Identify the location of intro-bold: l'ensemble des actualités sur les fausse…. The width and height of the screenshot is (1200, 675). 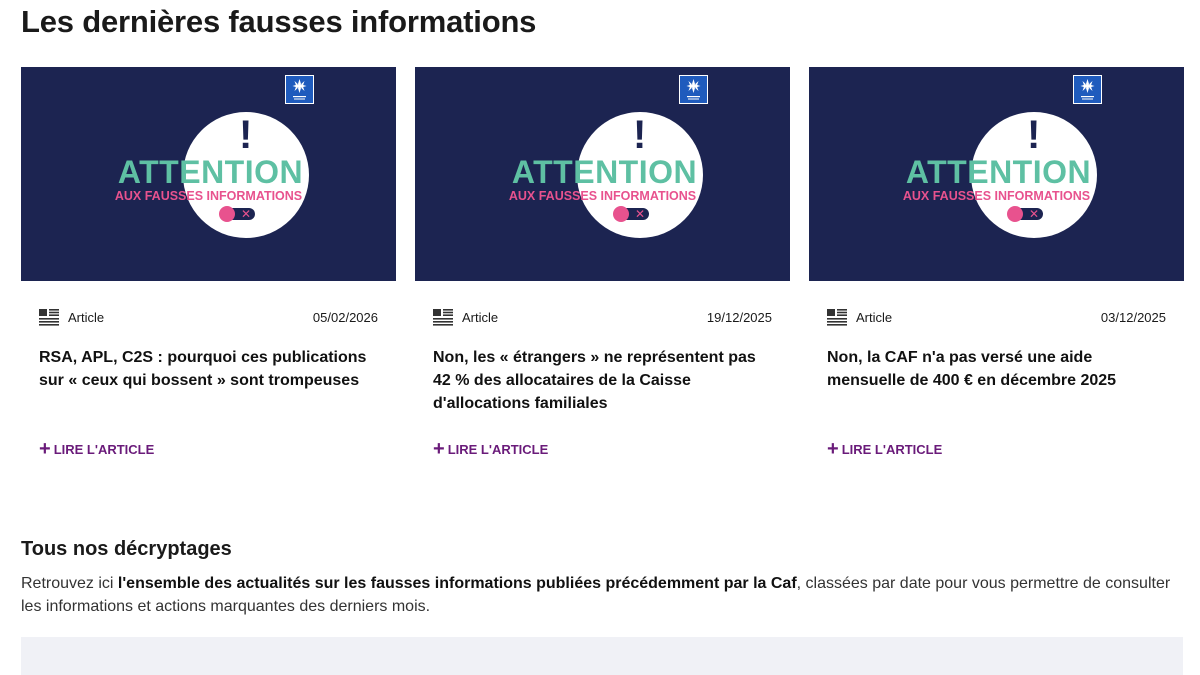
(457, 583).